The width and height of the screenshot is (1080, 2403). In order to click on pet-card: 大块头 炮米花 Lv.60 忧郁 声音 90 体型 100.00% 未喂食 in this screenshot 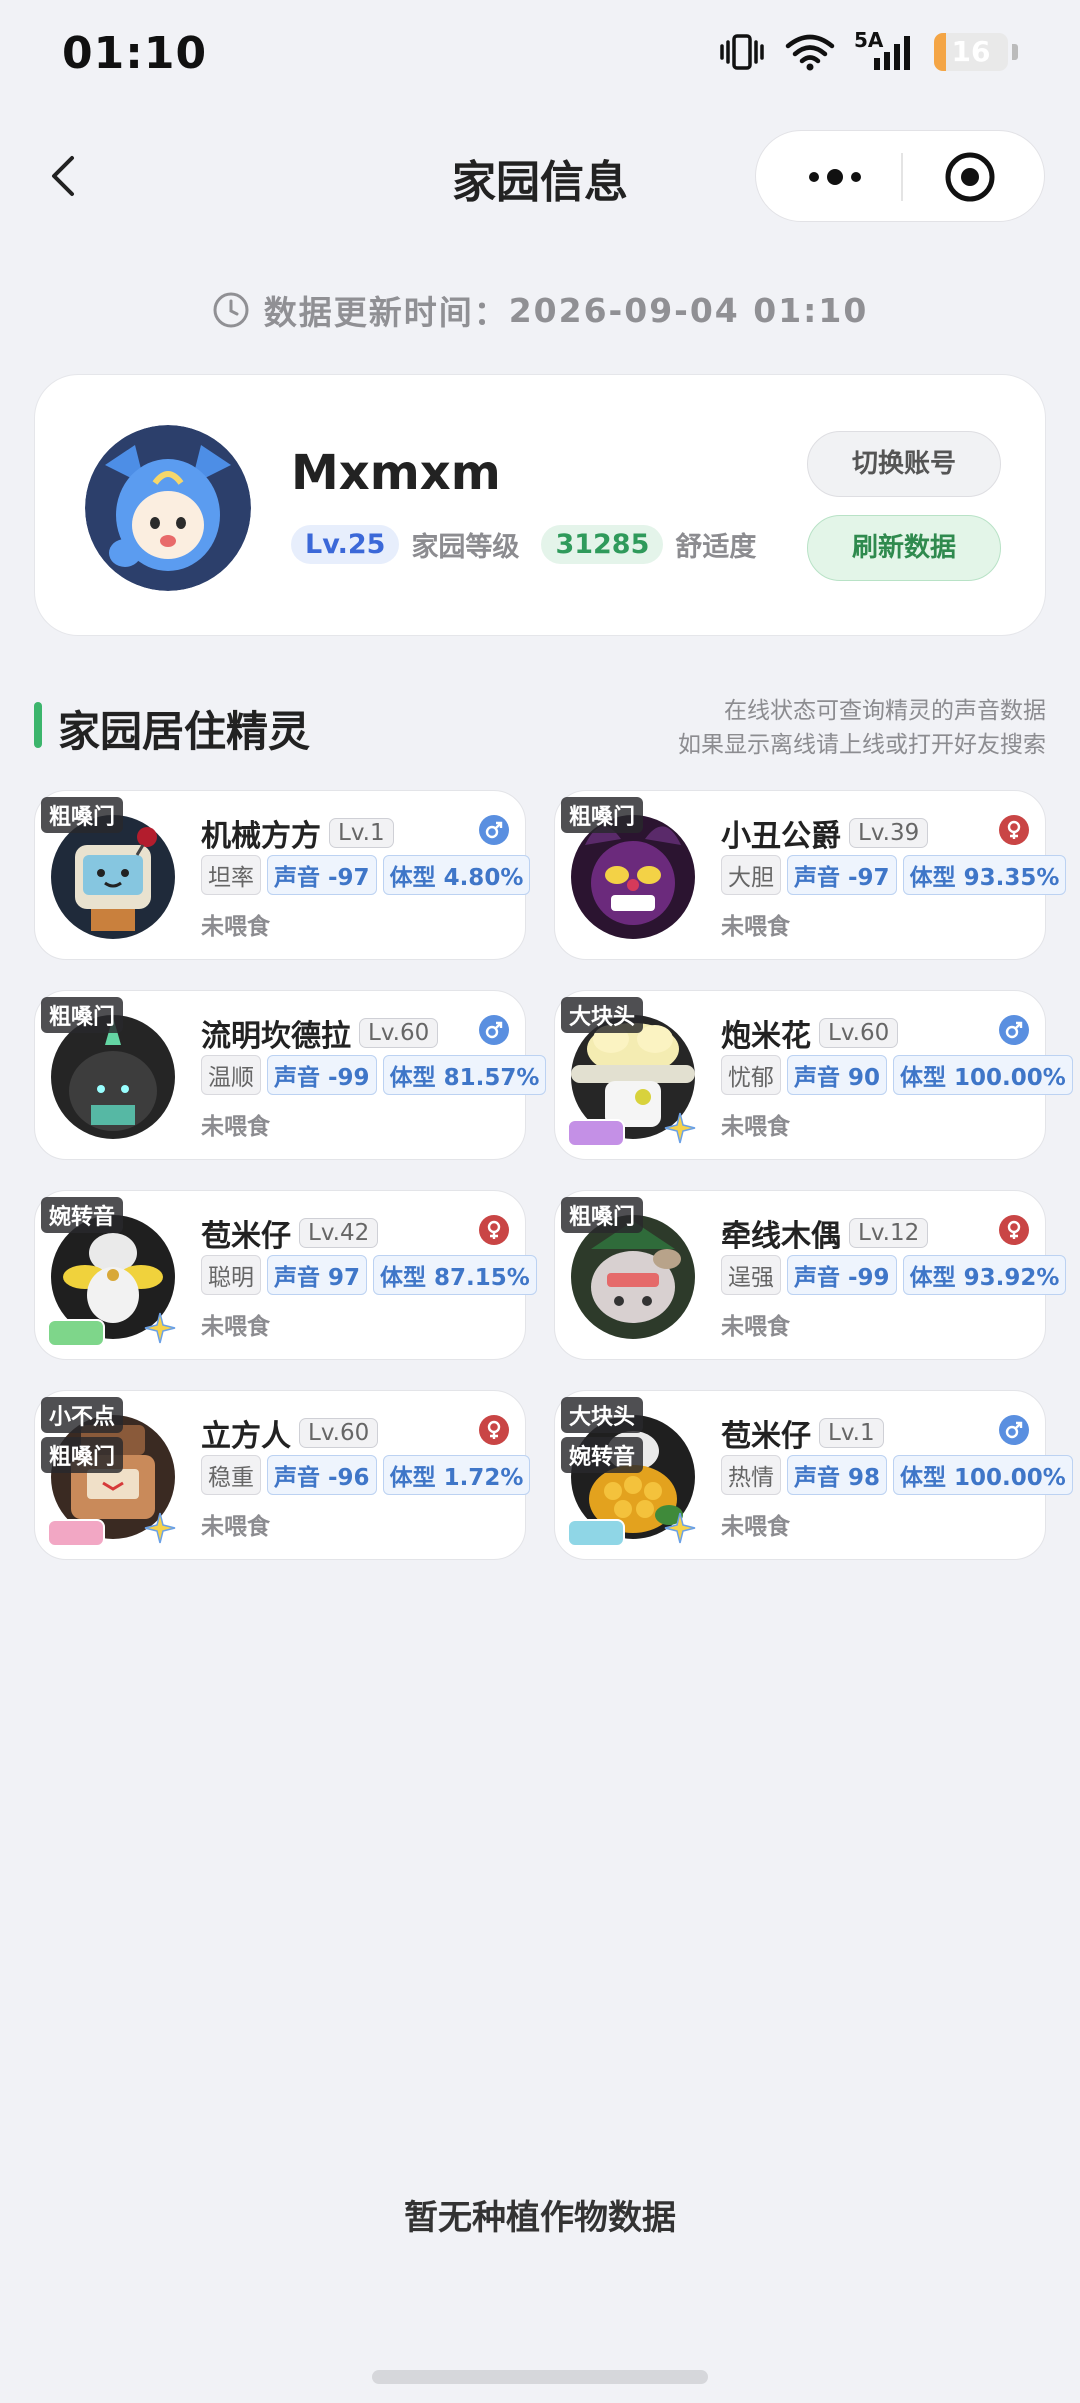, I will do `click(813, 1075)`.